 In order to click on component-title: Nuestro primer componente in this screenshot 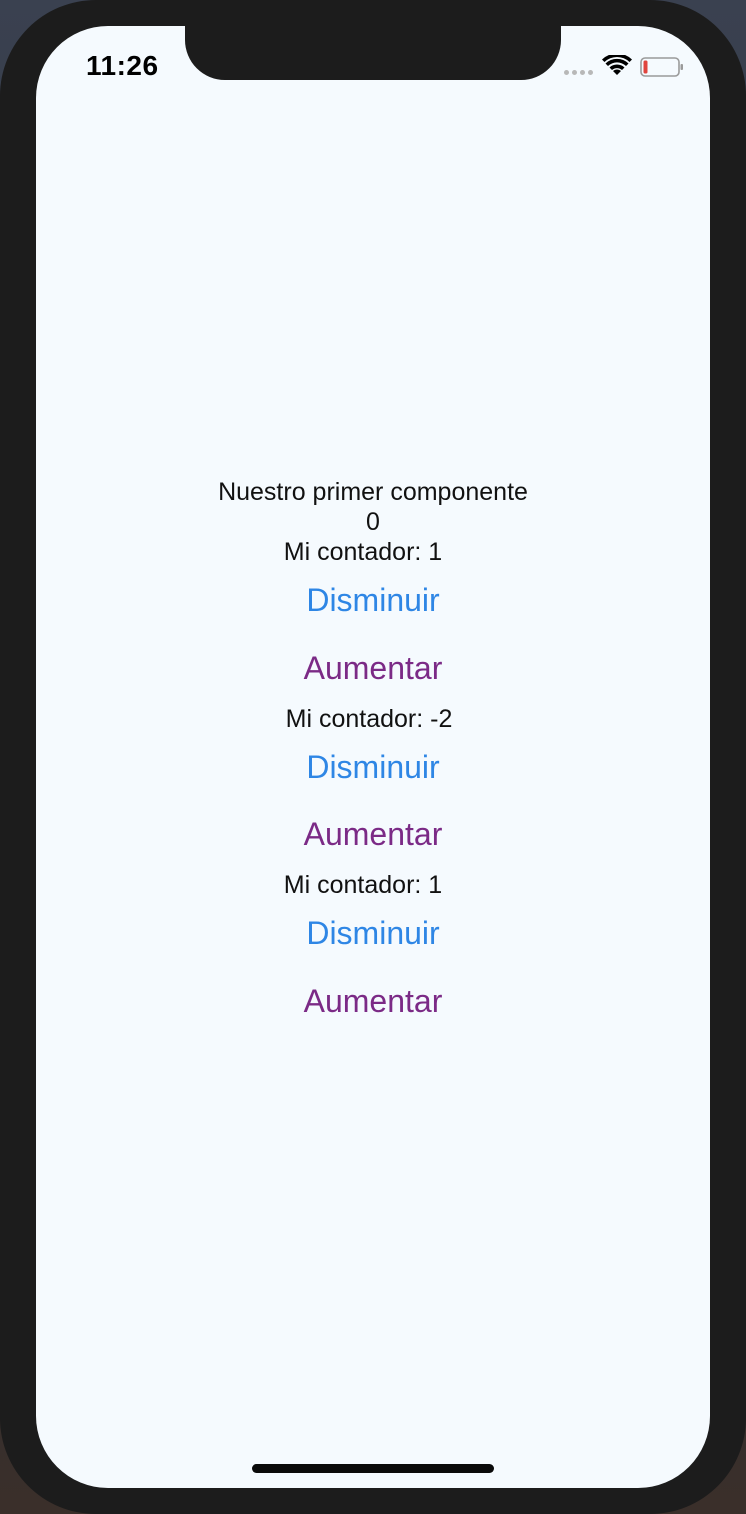, I will do `click(373, 492)`.